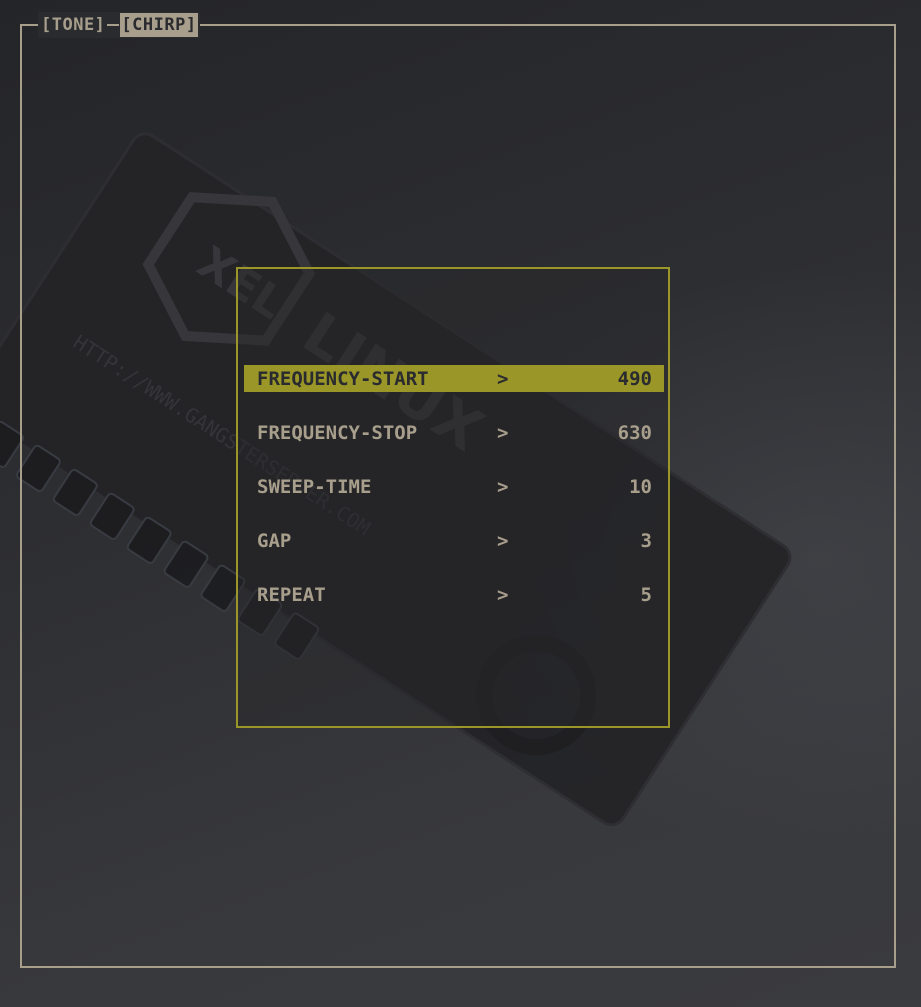 The image size is (921, 1007). I want to click on menu-item-repeat: REPEAT > 5, so click(454, 594).